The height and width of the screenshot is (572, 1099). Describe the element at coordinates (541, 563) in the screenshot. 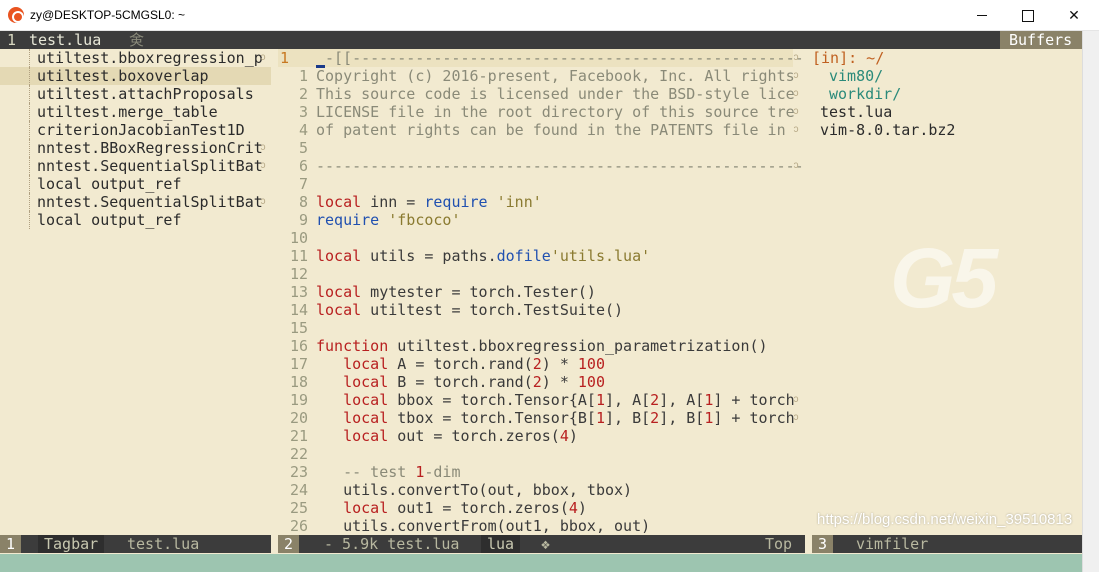

I see `bottom-strip` at that location.